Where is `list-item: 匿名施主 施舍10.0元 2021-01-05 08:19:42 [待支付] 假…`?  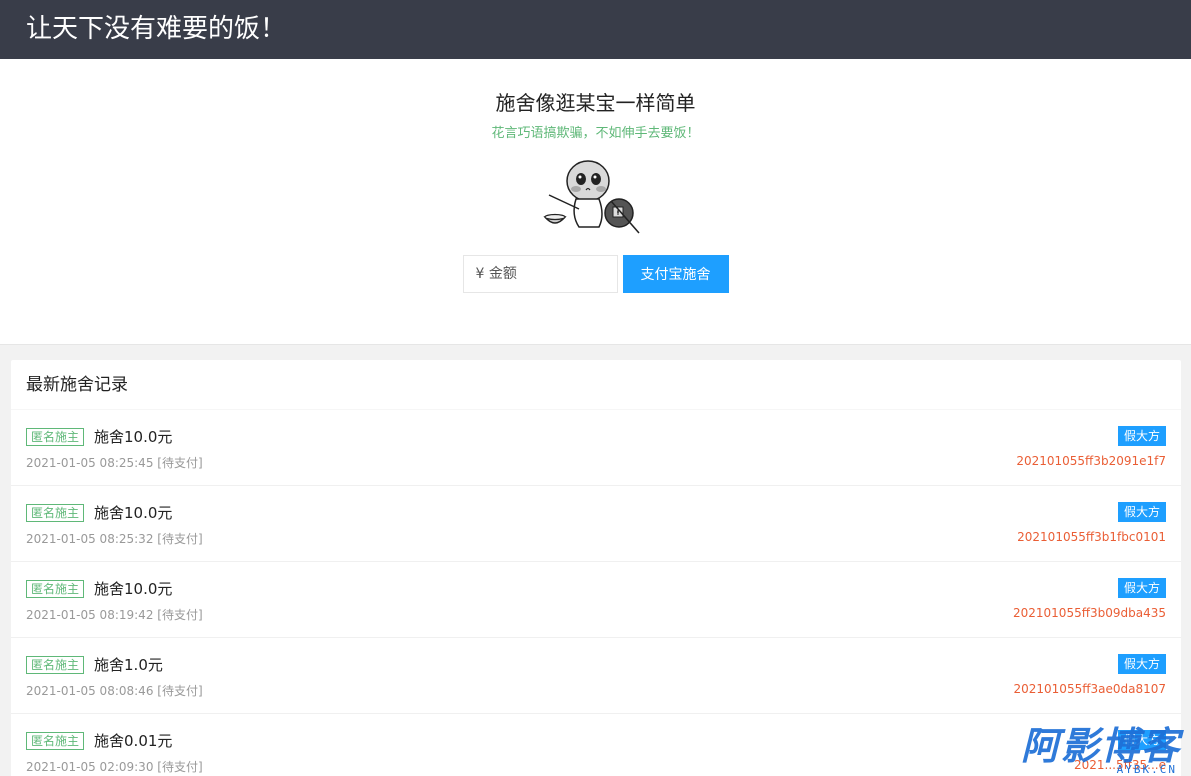 list-item: 匿名施主 施舍10.0元 2021-01-05 08:19:42 [待支付] 假… is located at coordinates (596, 600).